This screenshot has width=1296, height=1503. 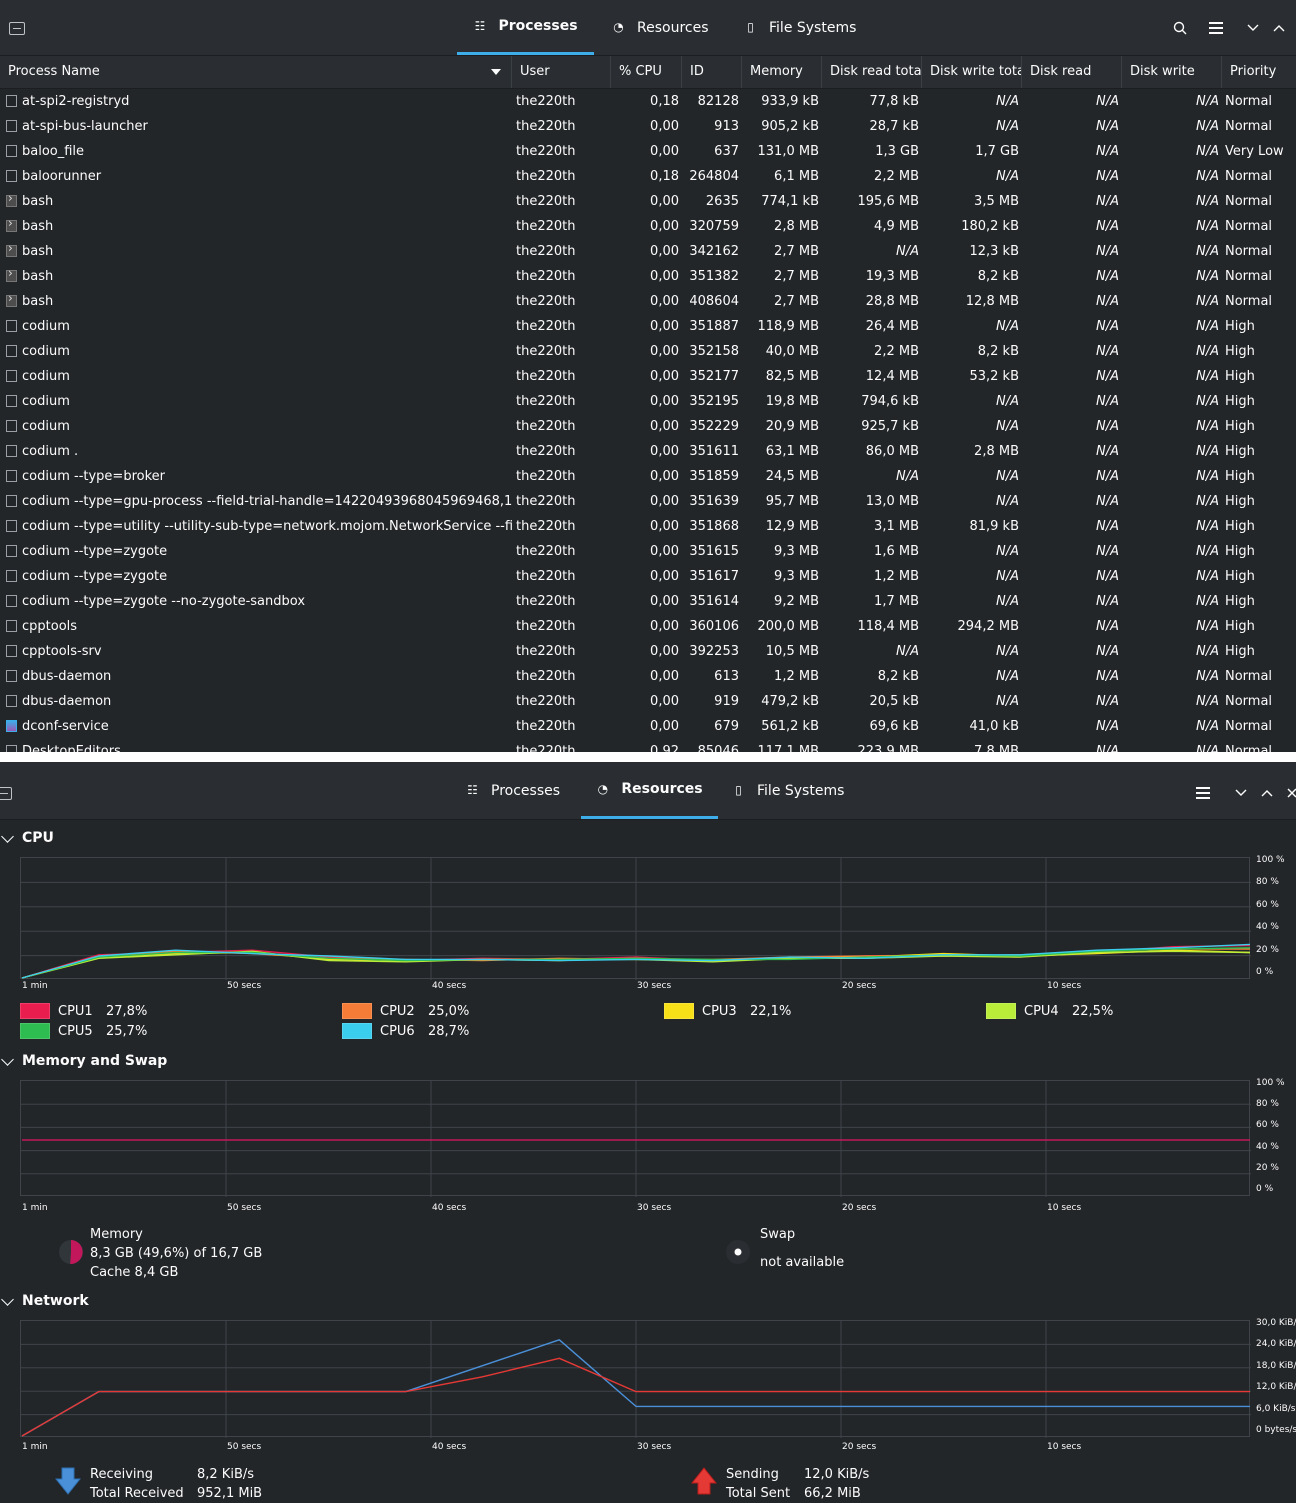 I want to click on column-header-id: ID, so click(x=712, y=72).